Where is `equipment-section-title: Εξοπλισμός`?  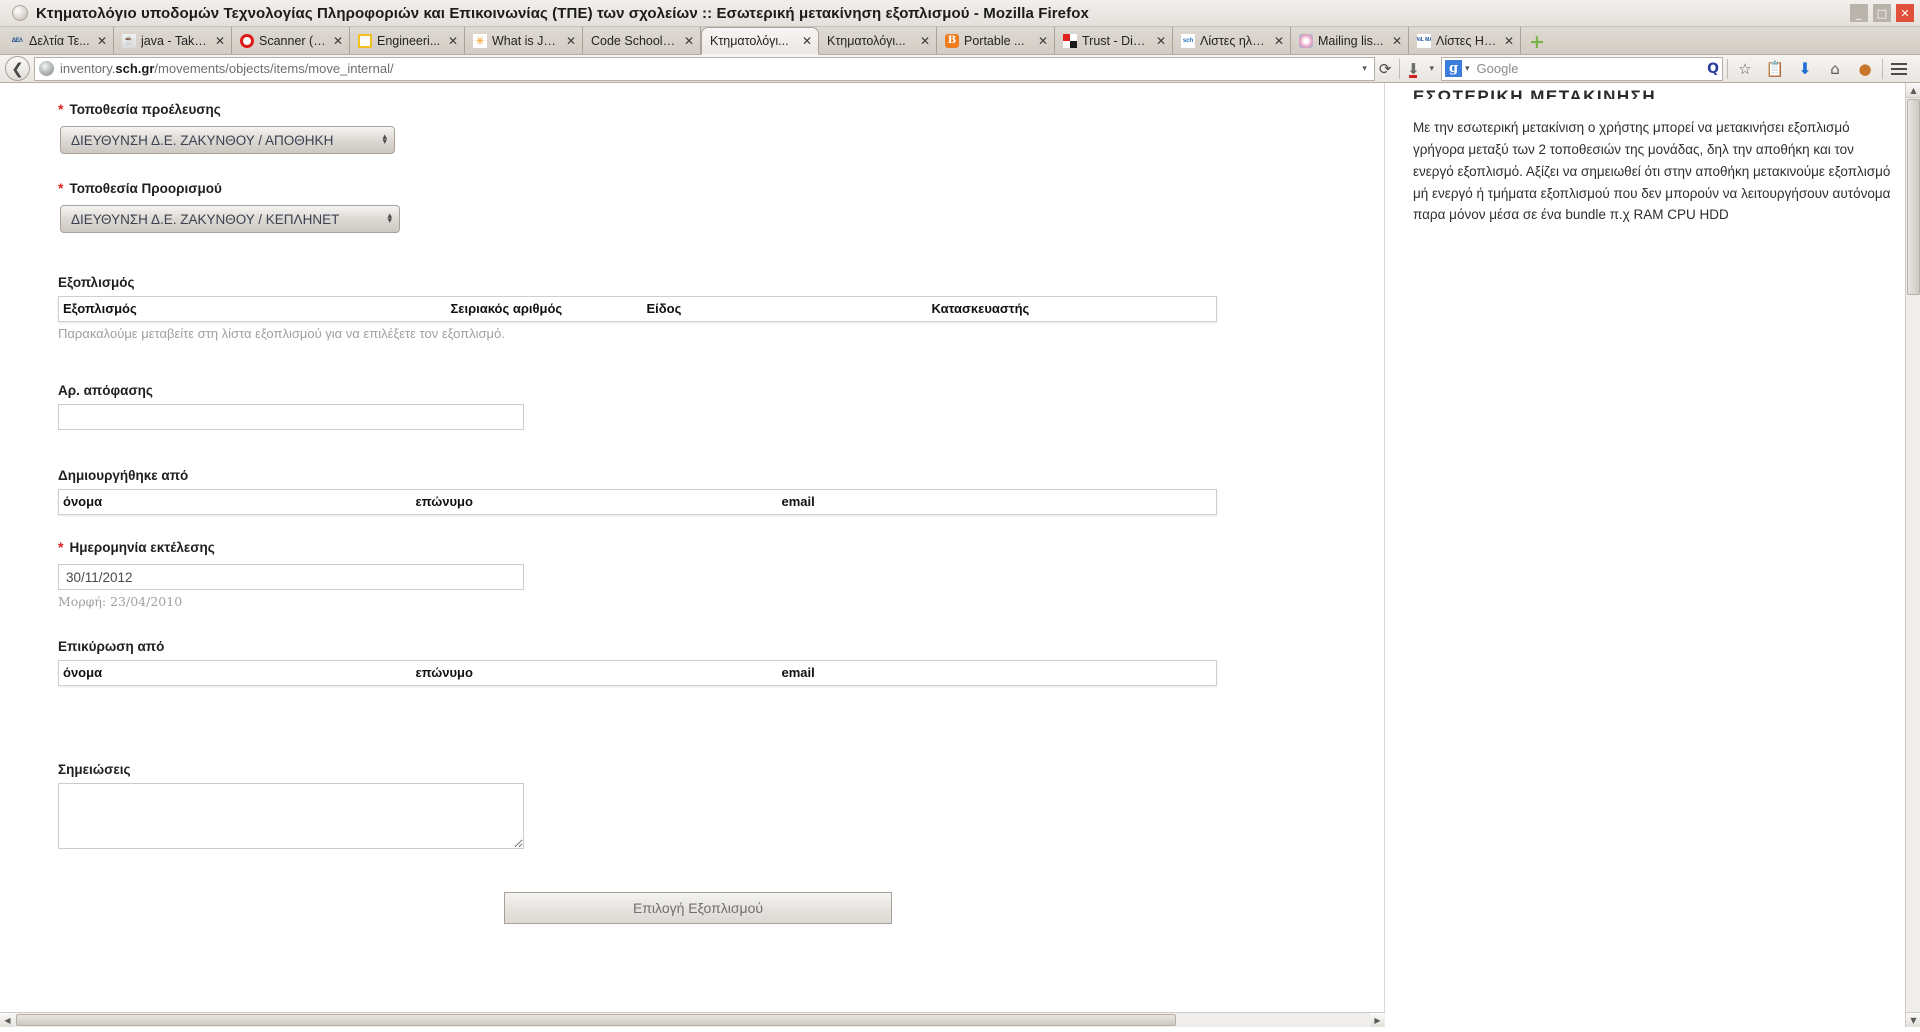
equipment-section-title: Εξοπλισμός is located at coordinates (96, 282).